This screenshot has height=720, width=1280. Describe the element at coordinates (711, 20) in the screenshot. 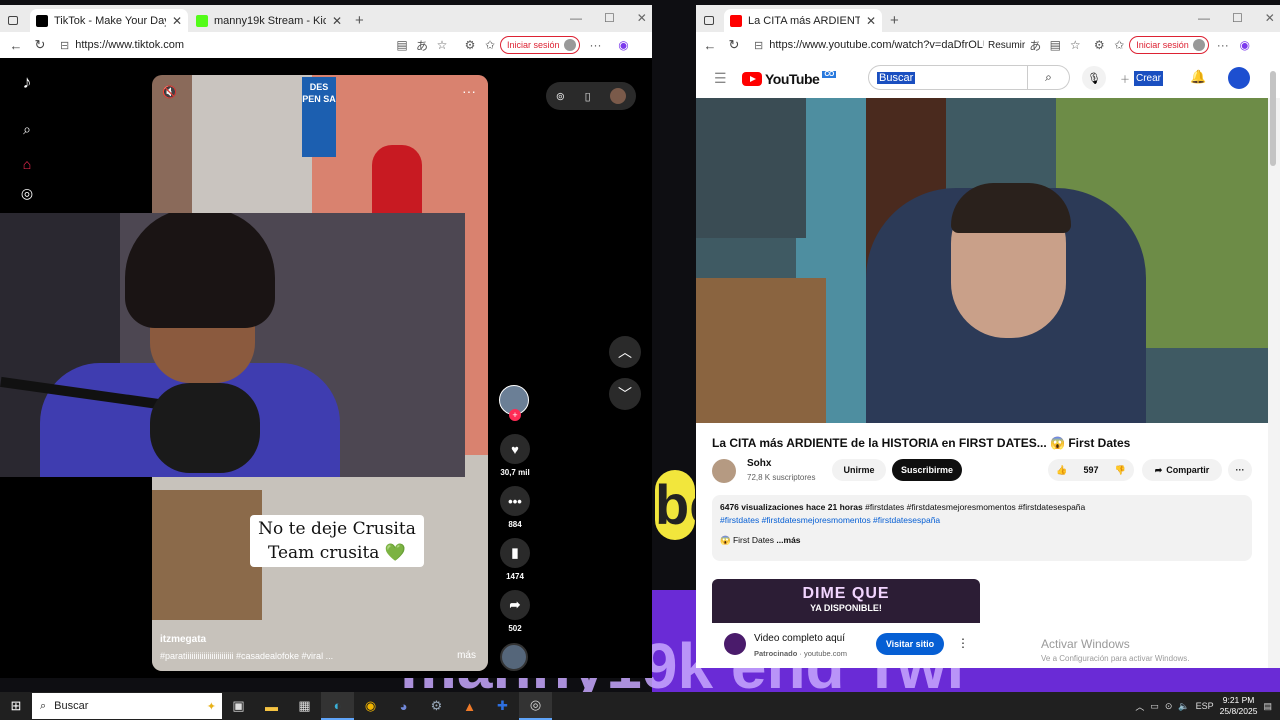

I see `tab-actions-icon` at that location.